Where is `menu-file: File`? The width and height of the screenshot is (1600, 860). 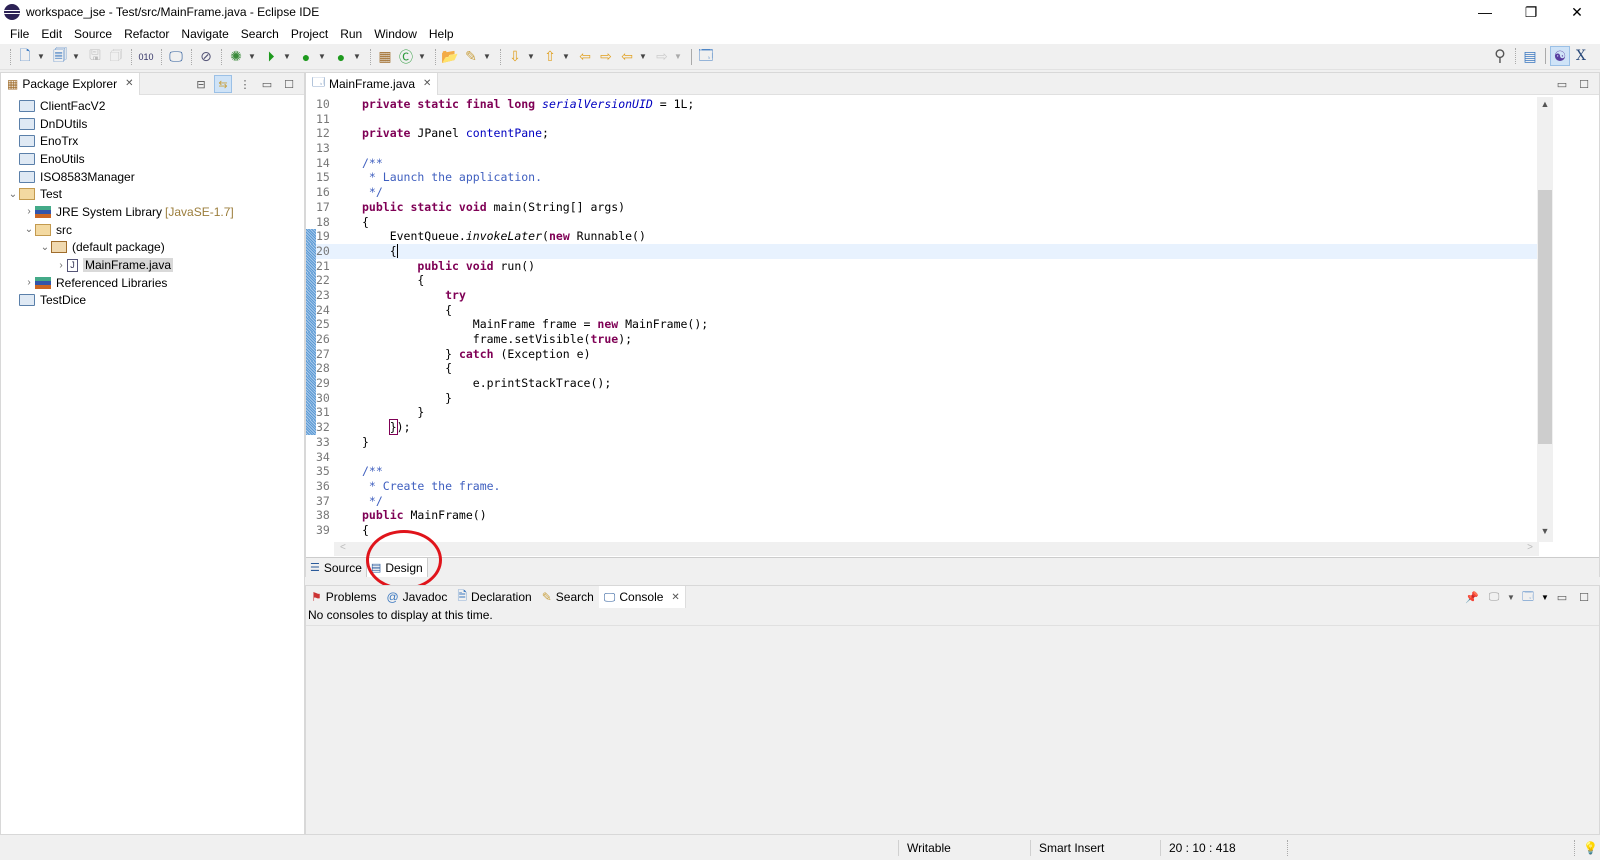
menu-file: File is located at coordinates (19, 34).